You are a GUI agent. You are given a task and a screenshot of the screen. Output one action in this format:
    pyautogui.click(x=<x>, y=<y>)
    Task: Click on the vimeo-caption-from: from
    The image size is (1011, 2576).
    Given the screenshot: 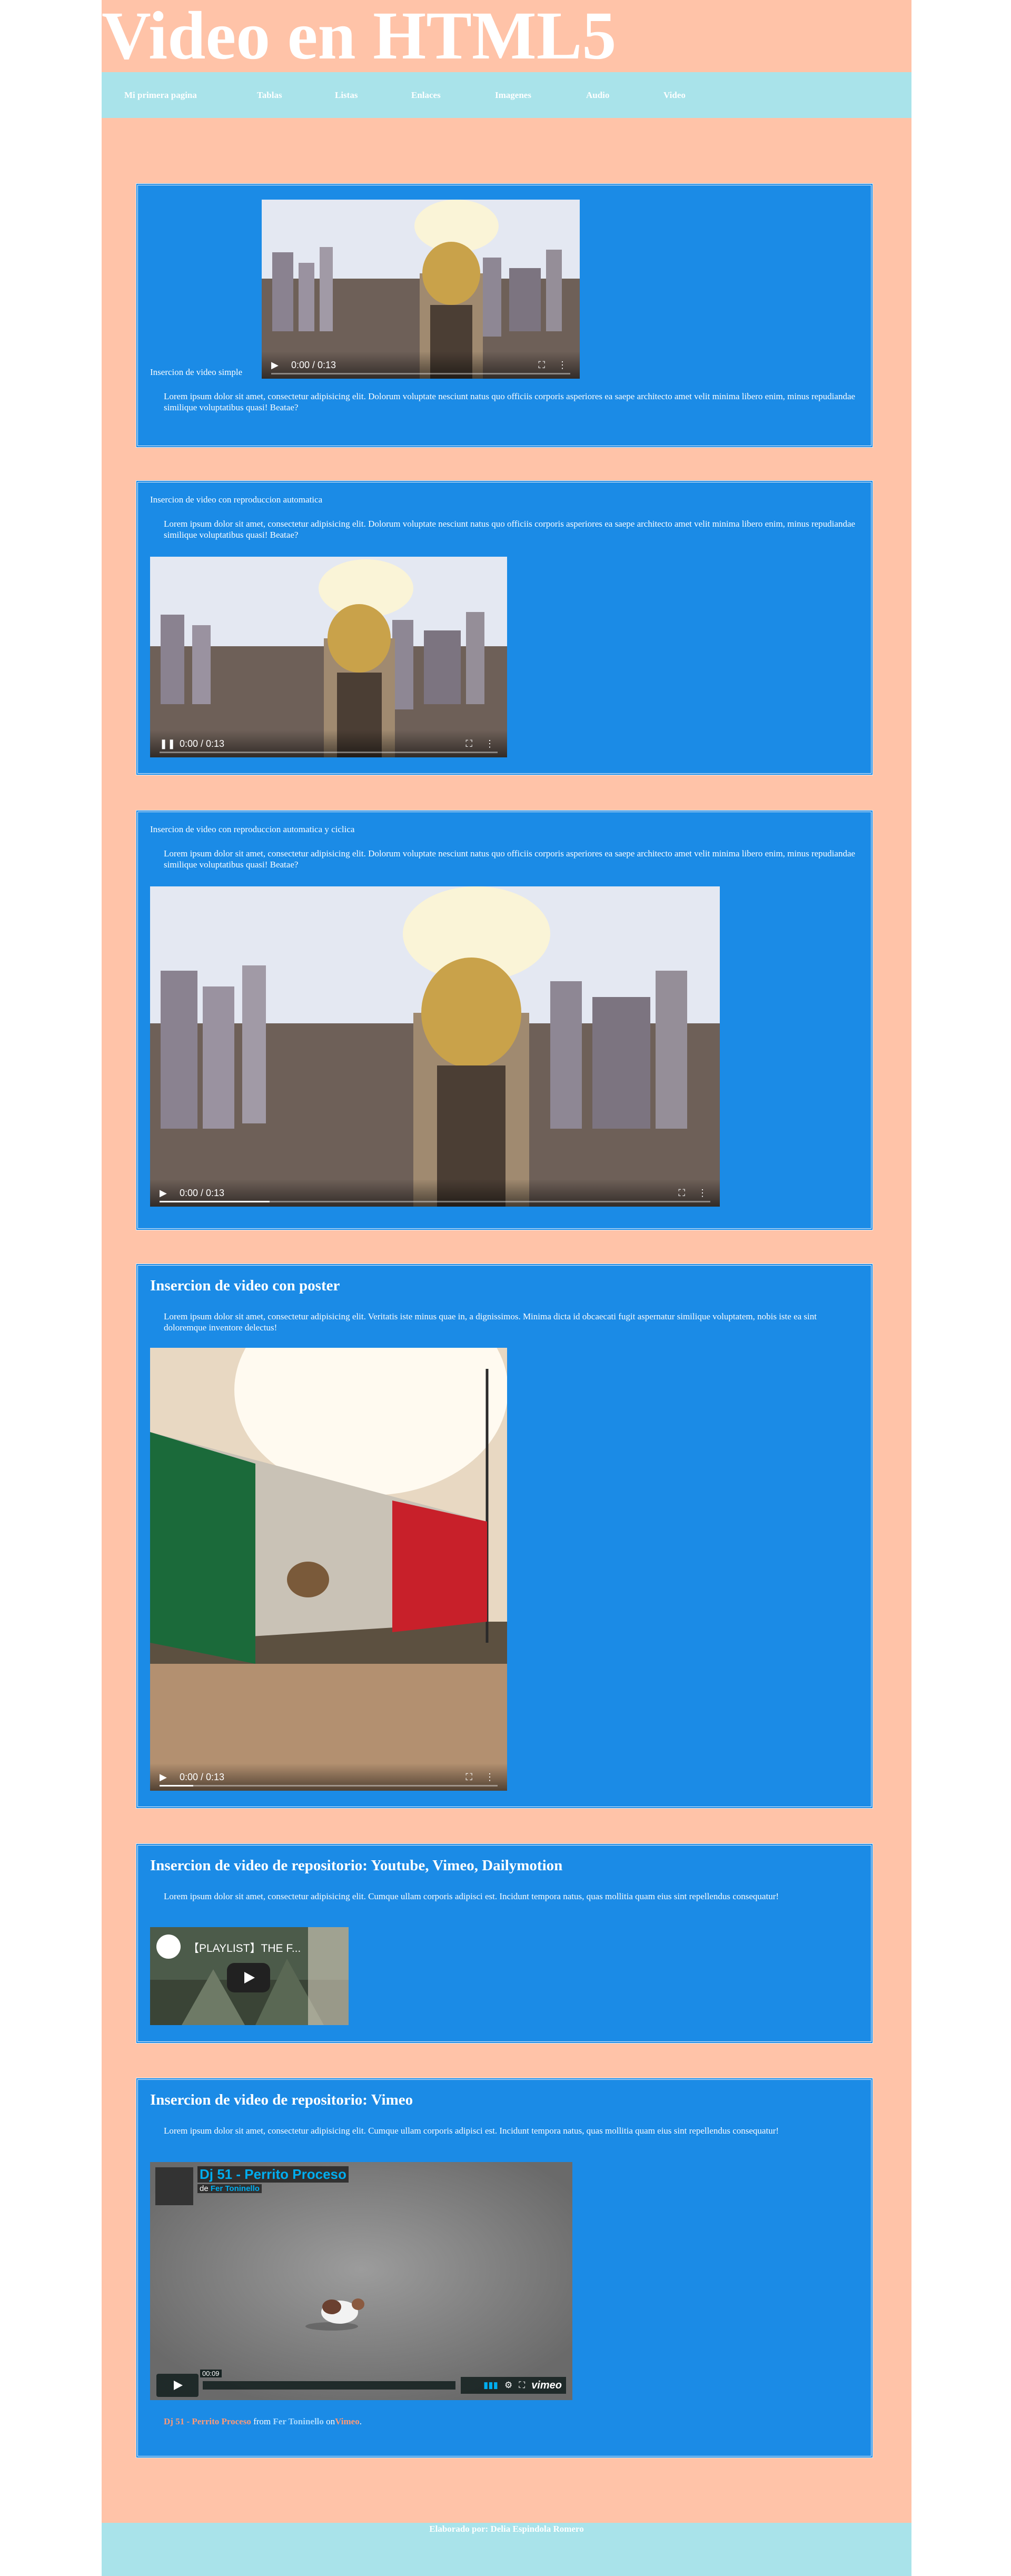 What is the action you would take?
    pyautogui.click(x=262, y=2421)
    